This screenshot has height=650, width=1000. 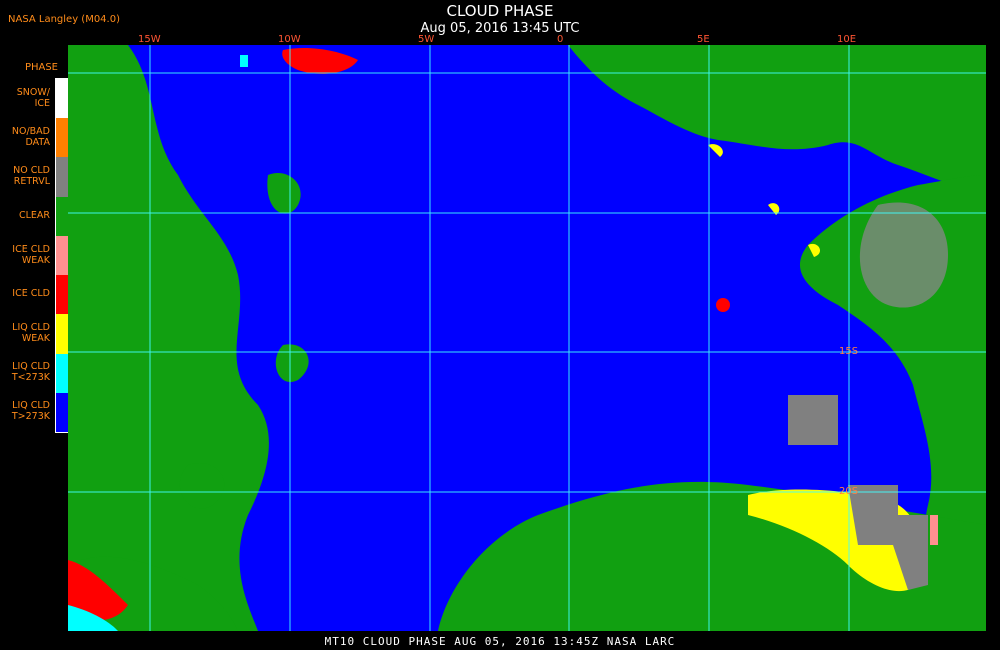 What do you see at coordinates (723, 305) in the screenshot?
I see `ice-cloud-small` at bounding box center [723, 305].